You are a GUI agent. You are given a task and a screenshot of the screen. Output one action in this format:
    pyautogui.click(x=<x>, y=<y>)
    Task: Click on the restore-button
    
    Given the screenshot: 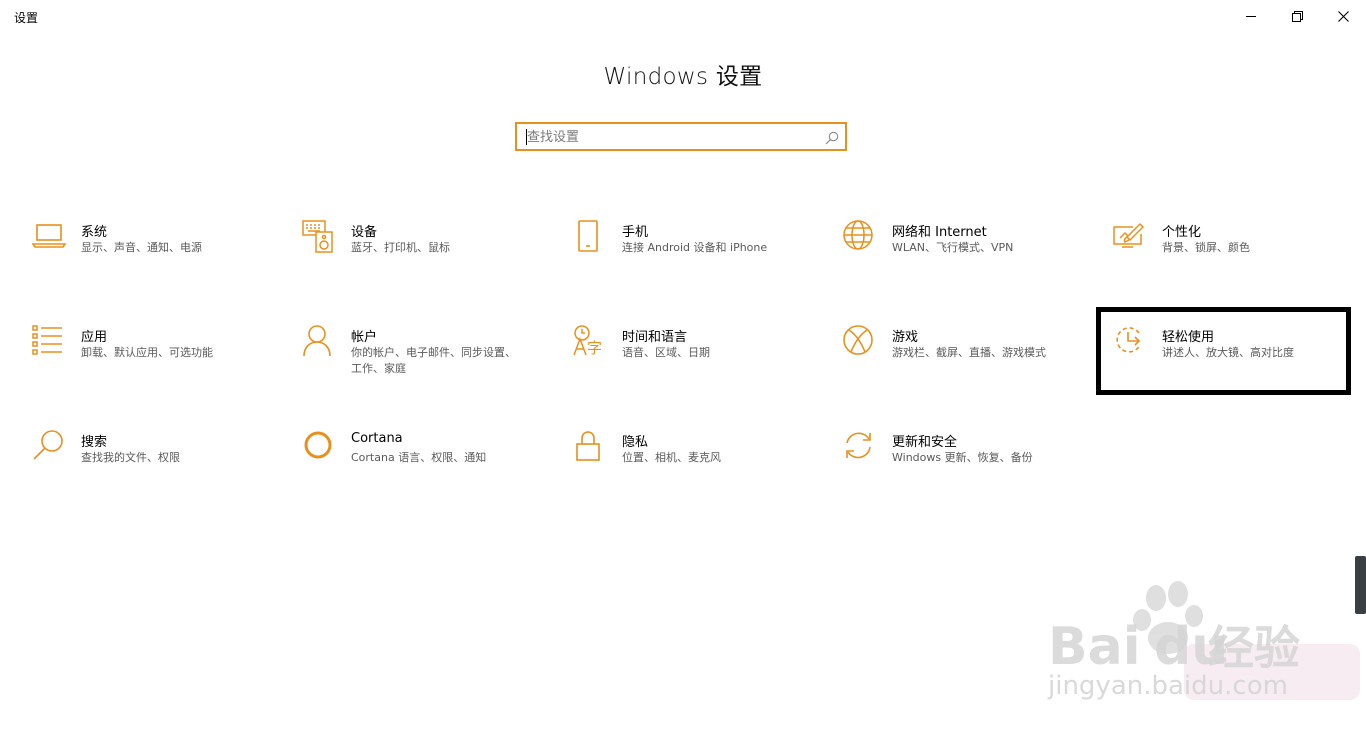 What is the action you would take?
    pyautogui.click(x=1297, y=16)
    